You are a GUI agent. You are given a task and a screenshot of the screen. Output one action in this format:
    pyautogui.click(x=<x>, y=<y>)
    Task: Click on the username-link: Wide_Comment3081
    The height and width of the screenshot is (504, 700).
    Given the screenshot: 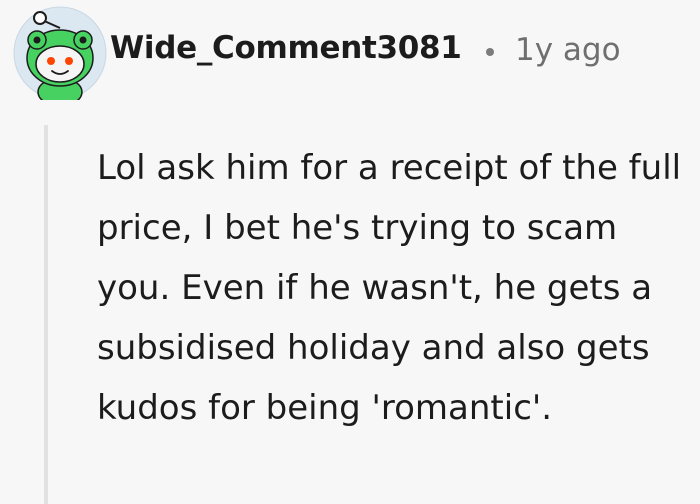 What is the action you would take?
    pyautogui.click(x=286, y=48)
    